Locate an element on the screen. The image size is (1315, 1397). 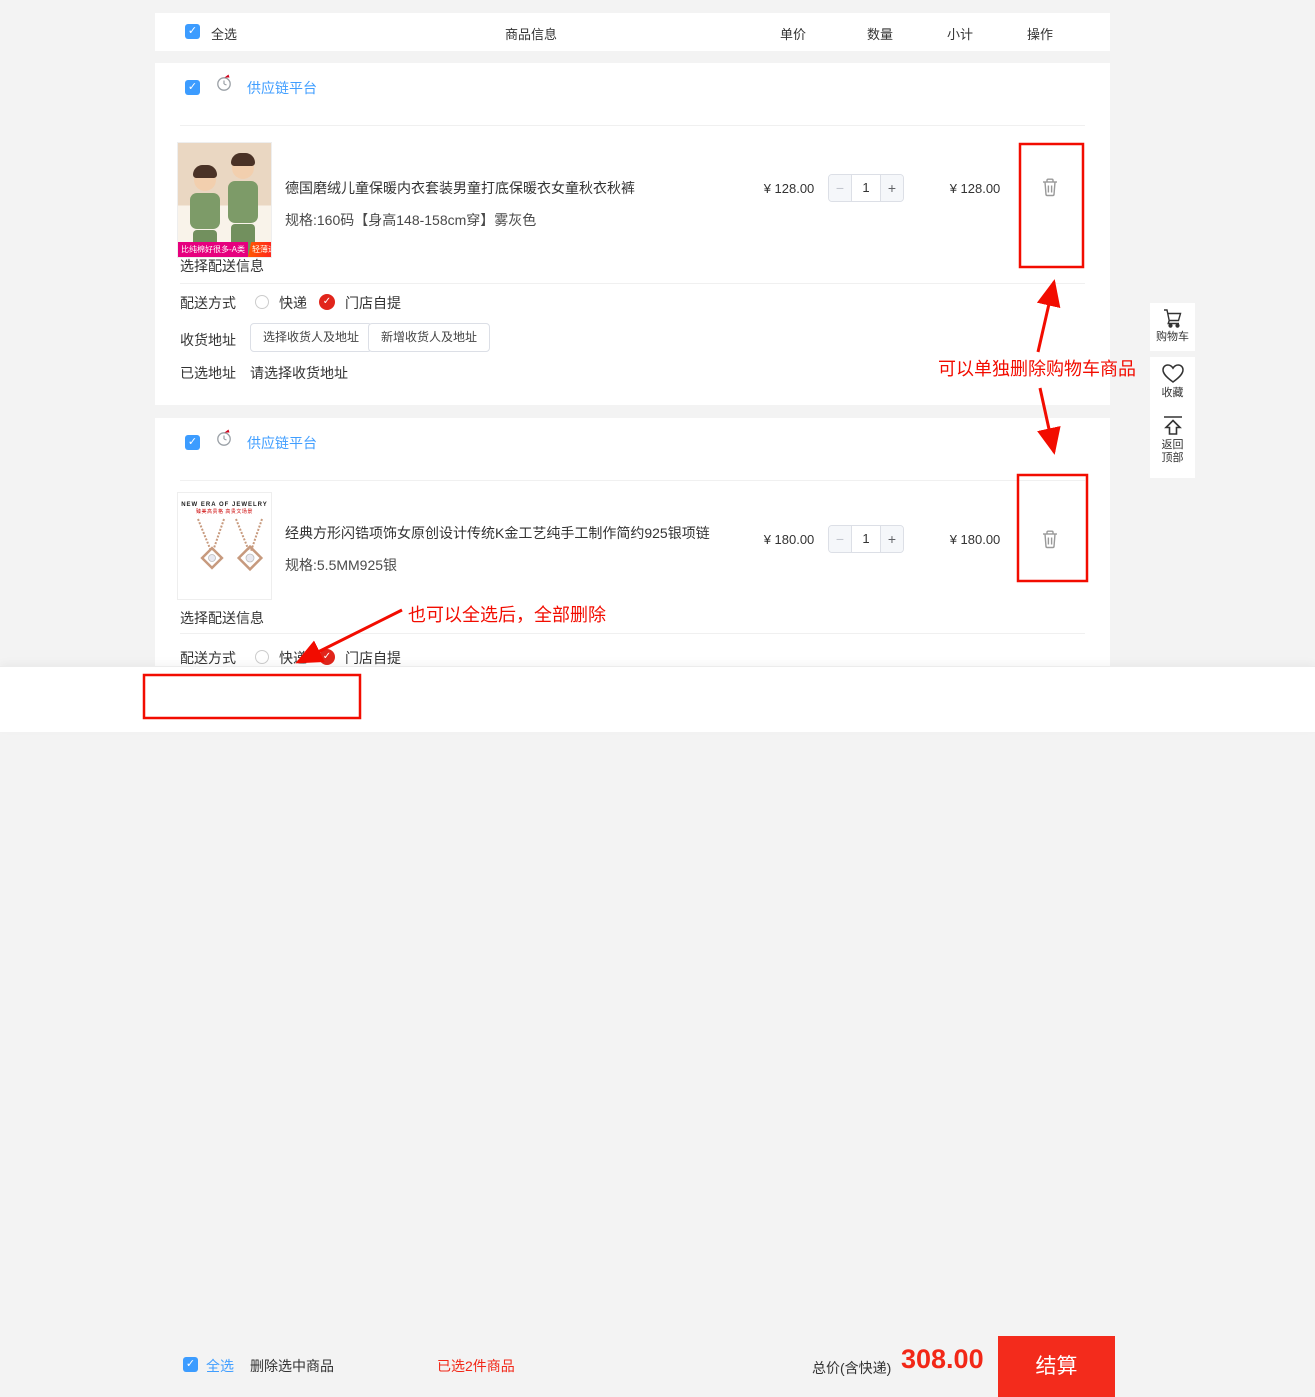
product-title: 经典方形闪锆项饰女原创设计传统K金工艺纯手工制作简约925银项链 is located at coordinates (530, 533).